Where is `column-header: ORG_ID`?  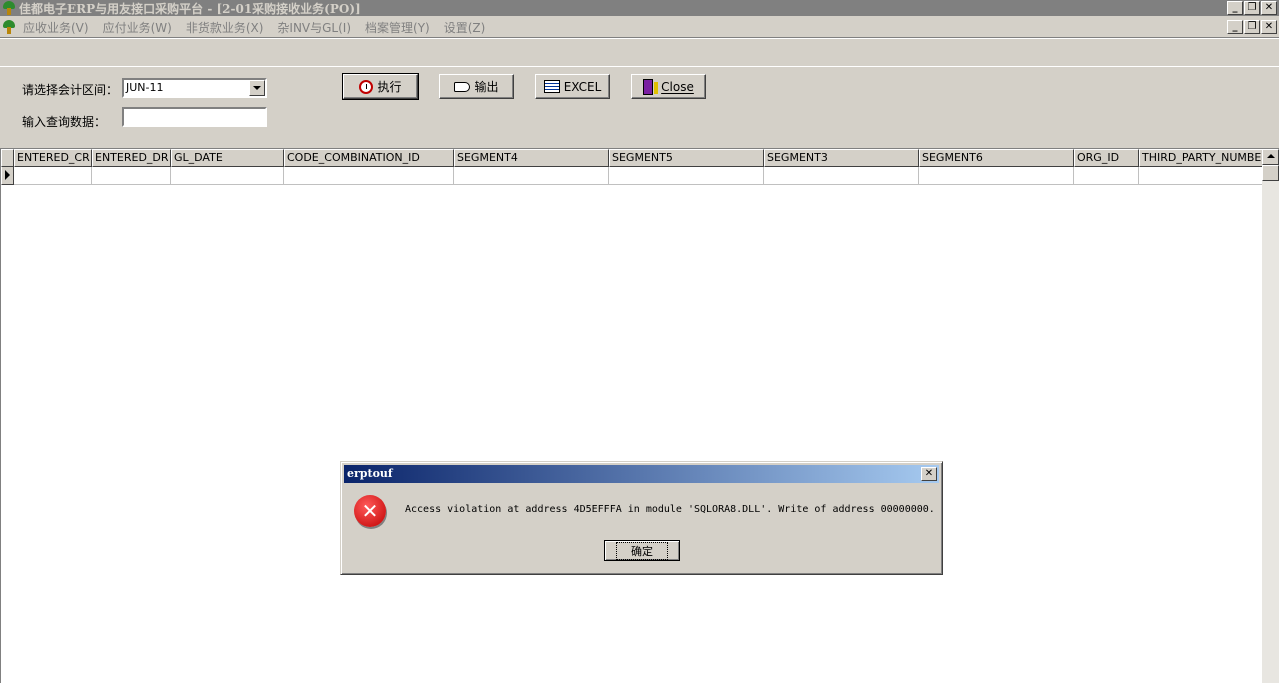 column-header: ORG_ID is located at coordinates (1106, 158).